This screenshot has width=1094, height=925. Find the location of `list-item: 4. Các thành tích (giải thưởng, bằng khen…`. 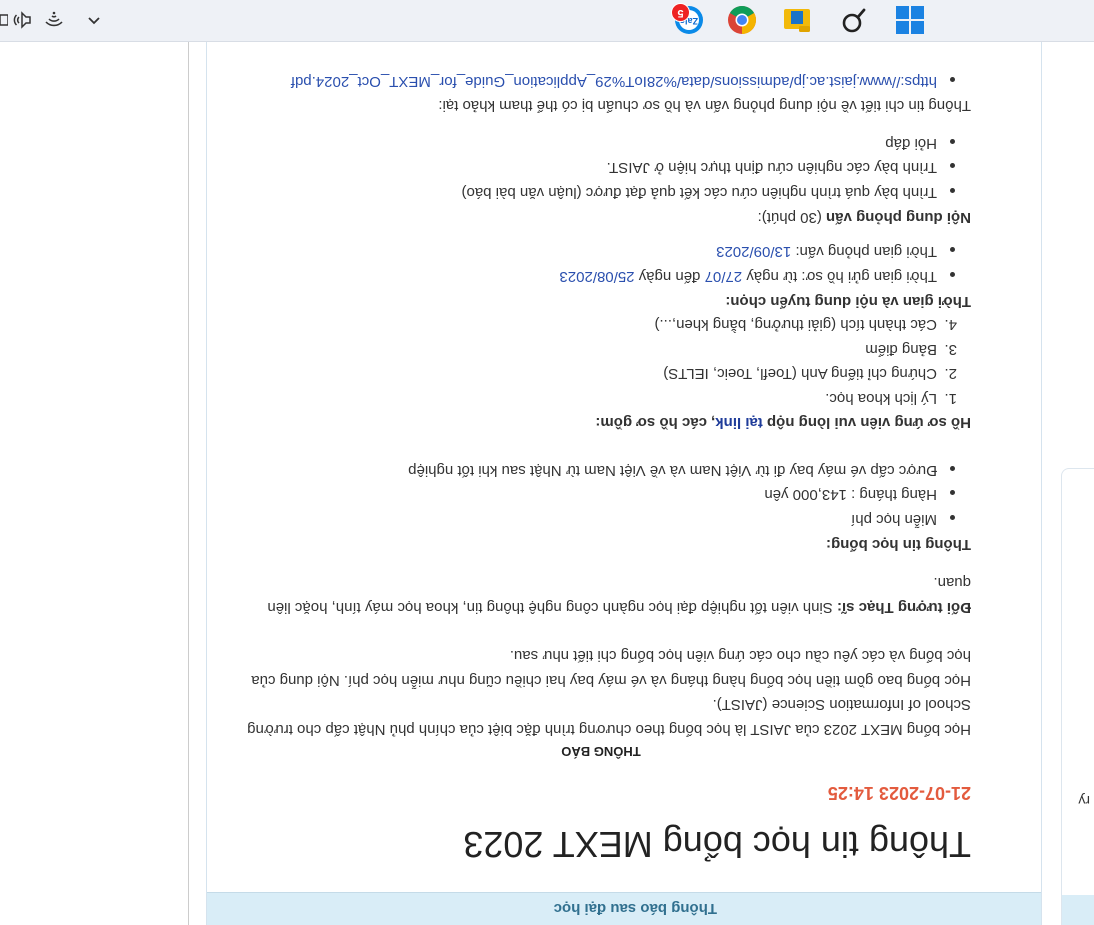

list-item: 4. Các thành tích (giải thưởng, bằng khen… is located at coordinates (805, 325).